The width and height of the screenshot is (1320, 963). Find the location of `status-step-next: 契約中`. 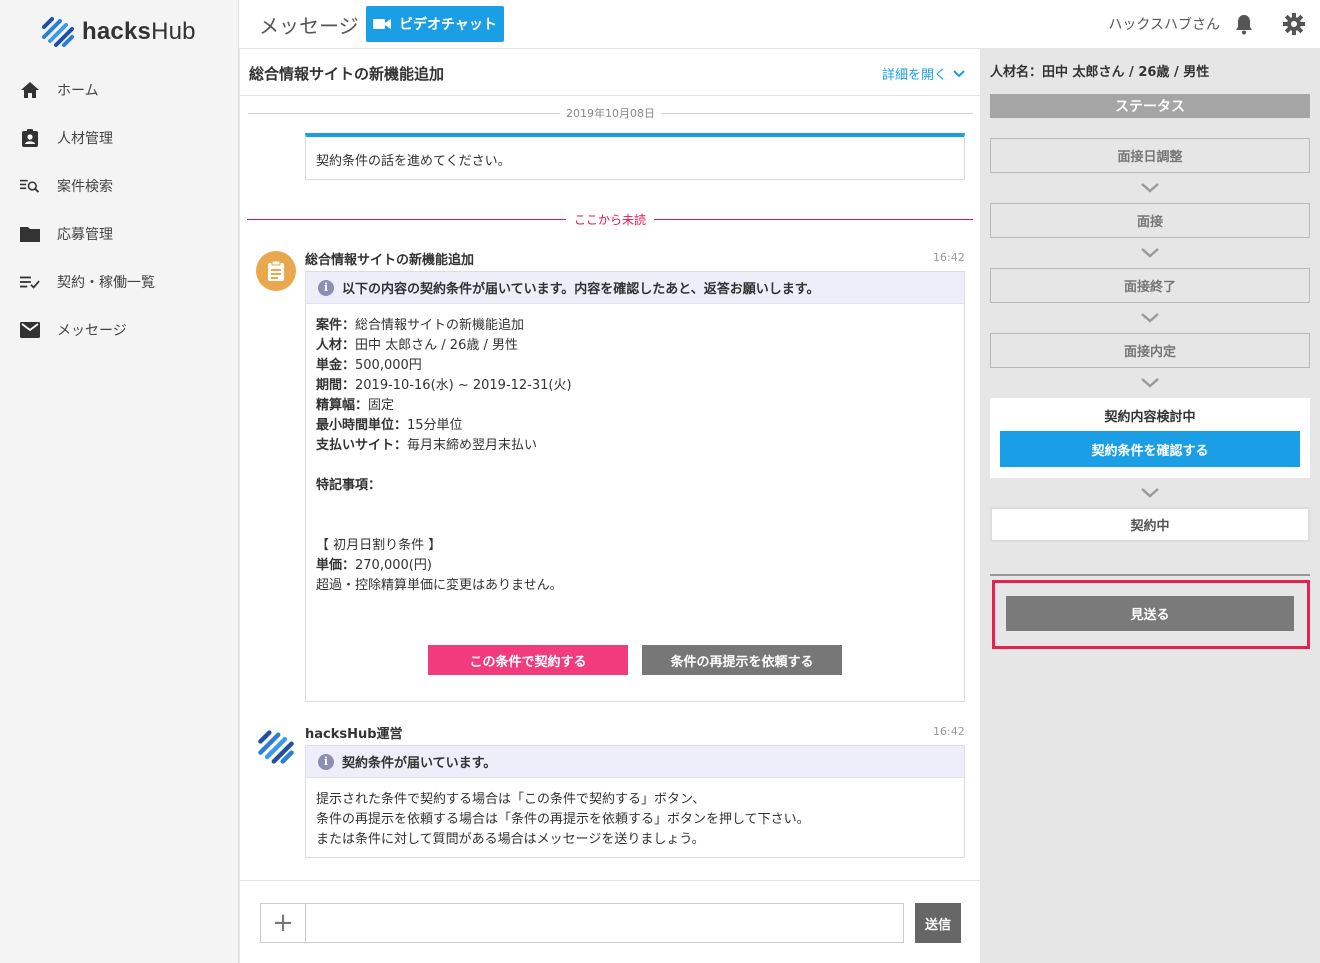

status-step-next: 契約中 is located at coordinates (1150, 524).